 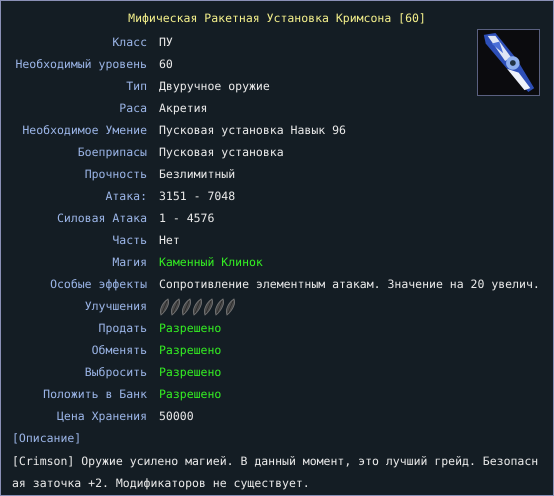 What do you see at coordinates (197, 197) in the screenshot?
I see `property-value: 3151 - 7048` at bounding box center [197, 197].